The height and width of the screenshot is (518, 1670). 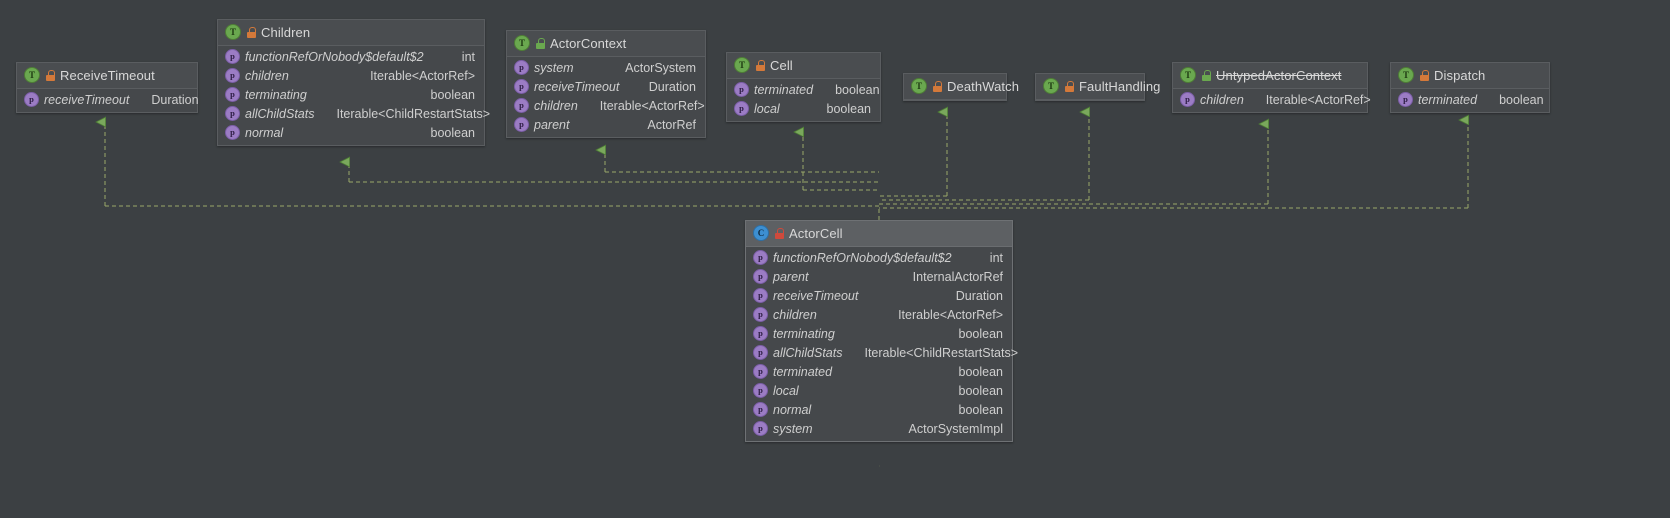 What do you see at coordinates (468, 56) in the screenshot?
I see `member-type: int` at bounding box center [468, 56].